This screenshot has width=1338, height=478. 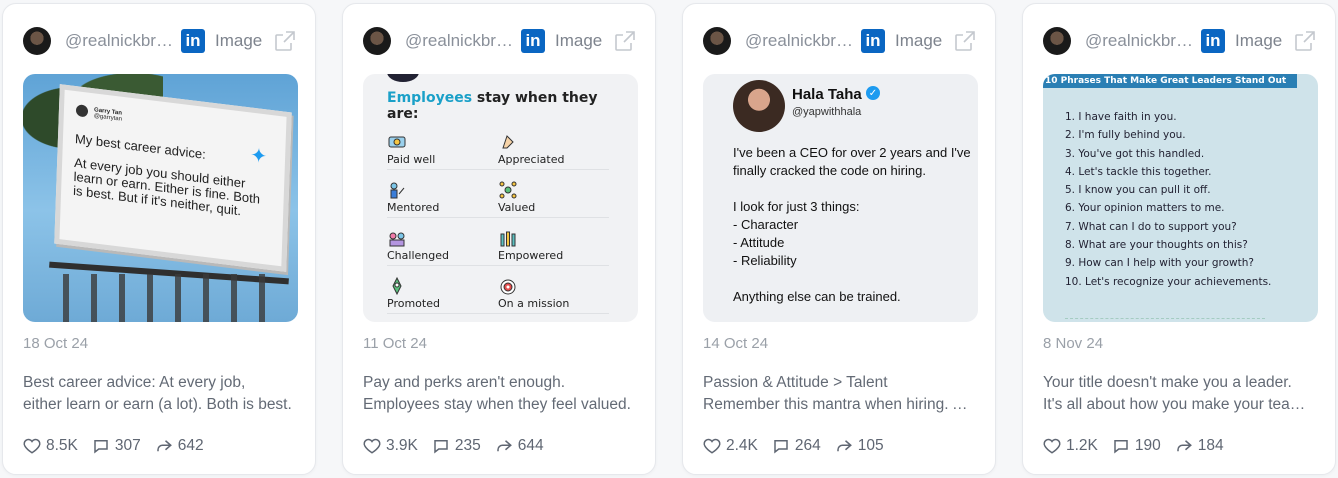 I want to click on comments-stat: 190, so click(x=1136, y=446).